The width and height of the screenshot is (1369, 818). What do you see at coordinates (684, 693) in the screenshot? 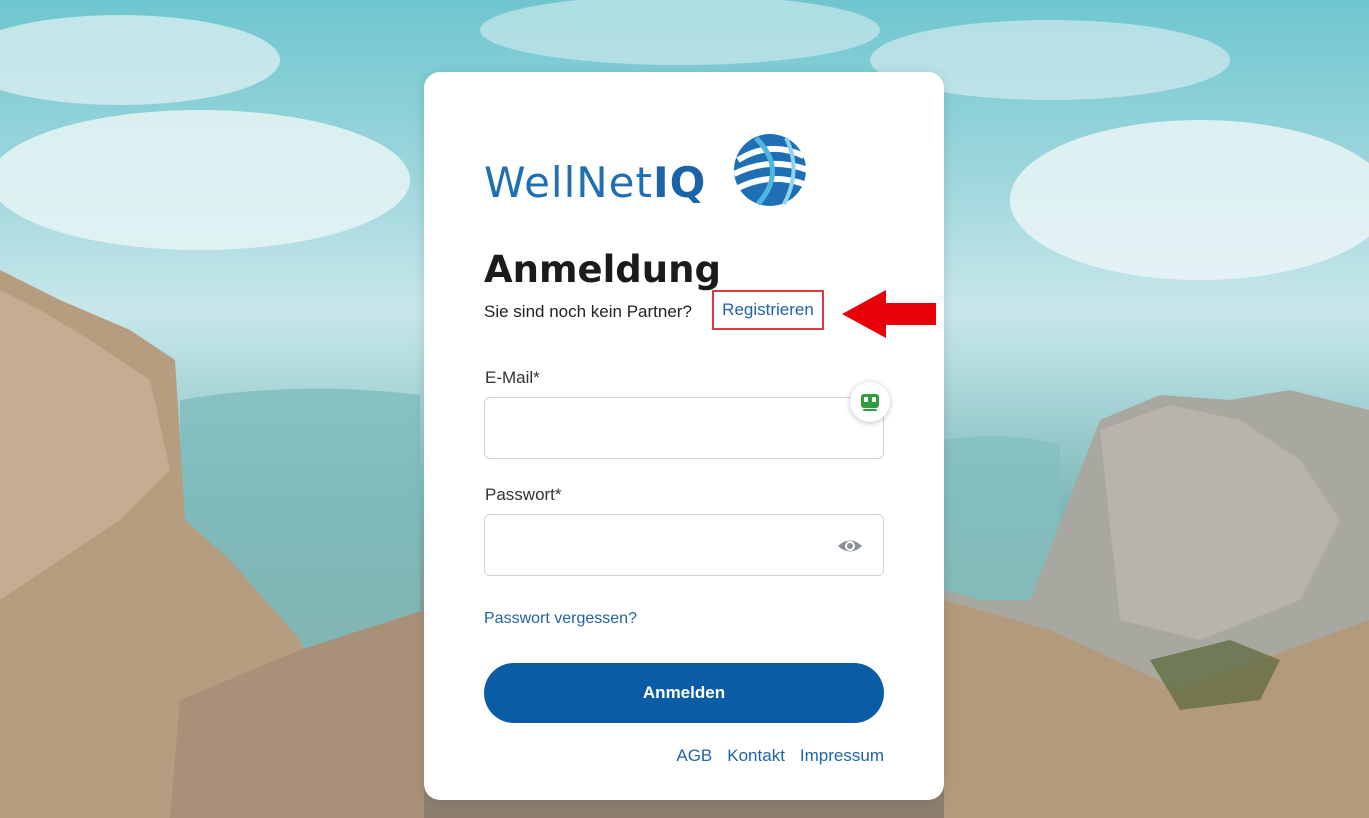
I see `login-button: Anmelden` at bounding box center [684, 693].